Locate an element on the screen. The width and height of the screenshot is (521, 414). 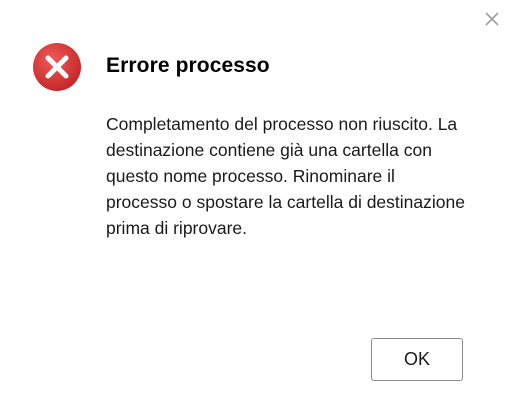
close-button is located at coordinates (492, 19).